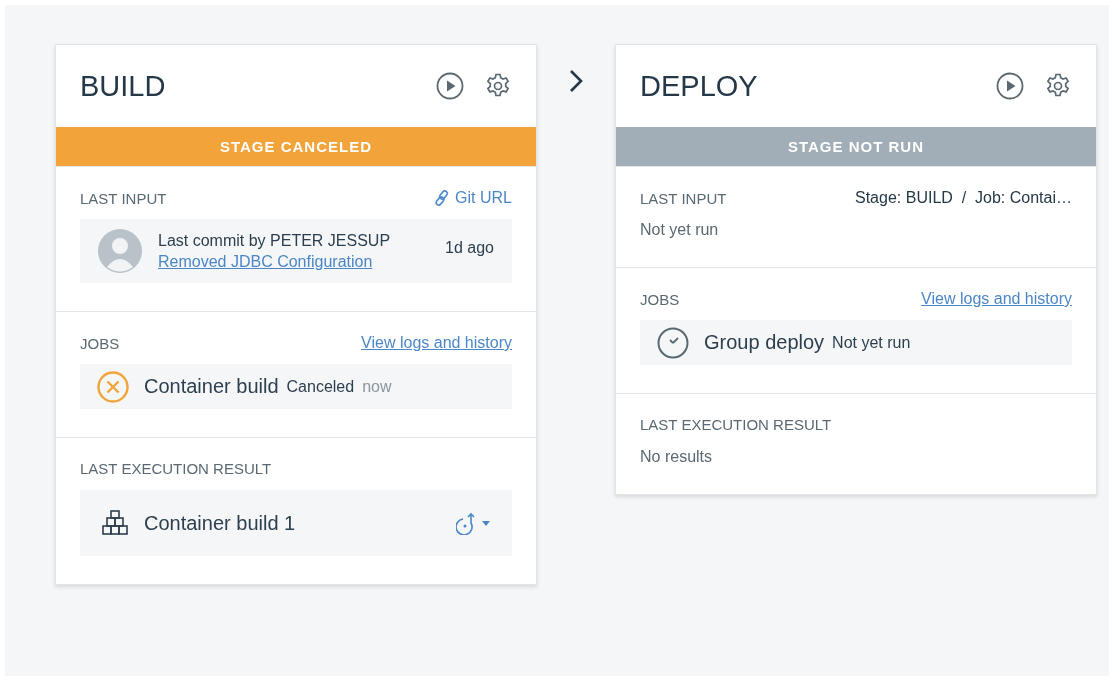 This screenshot has height=681, width=1114. Describe the element at coordinates (294, 261) in the screenshot. I see `commit-link: Removed JDBC Configuration` at that location.